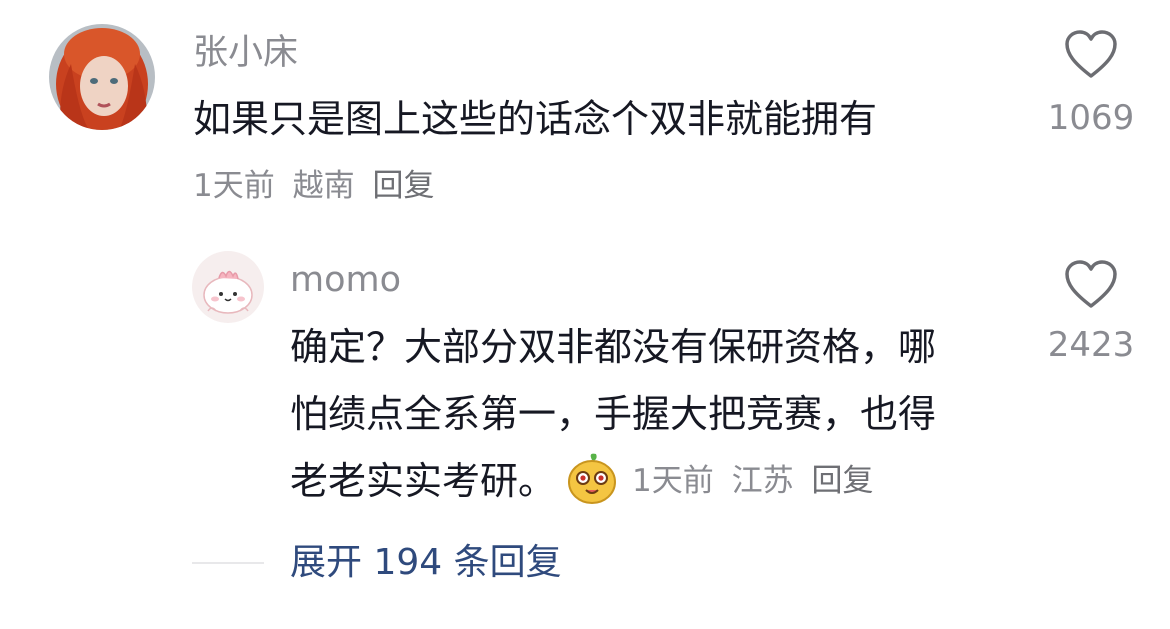  What do you see at coordinates (613, 414) in the screenshot?
I see `reply-text-line-2: 怕绩点全系第一，手握大把竞赛，也得` at bounding box center [613, 414].